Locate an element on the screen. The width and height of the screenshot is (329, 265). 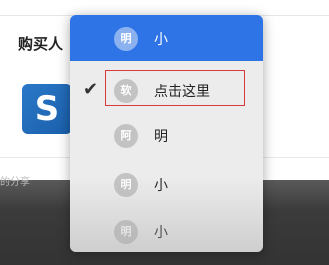
menu-item: 阿 明 is located at coordinates (166, 135).